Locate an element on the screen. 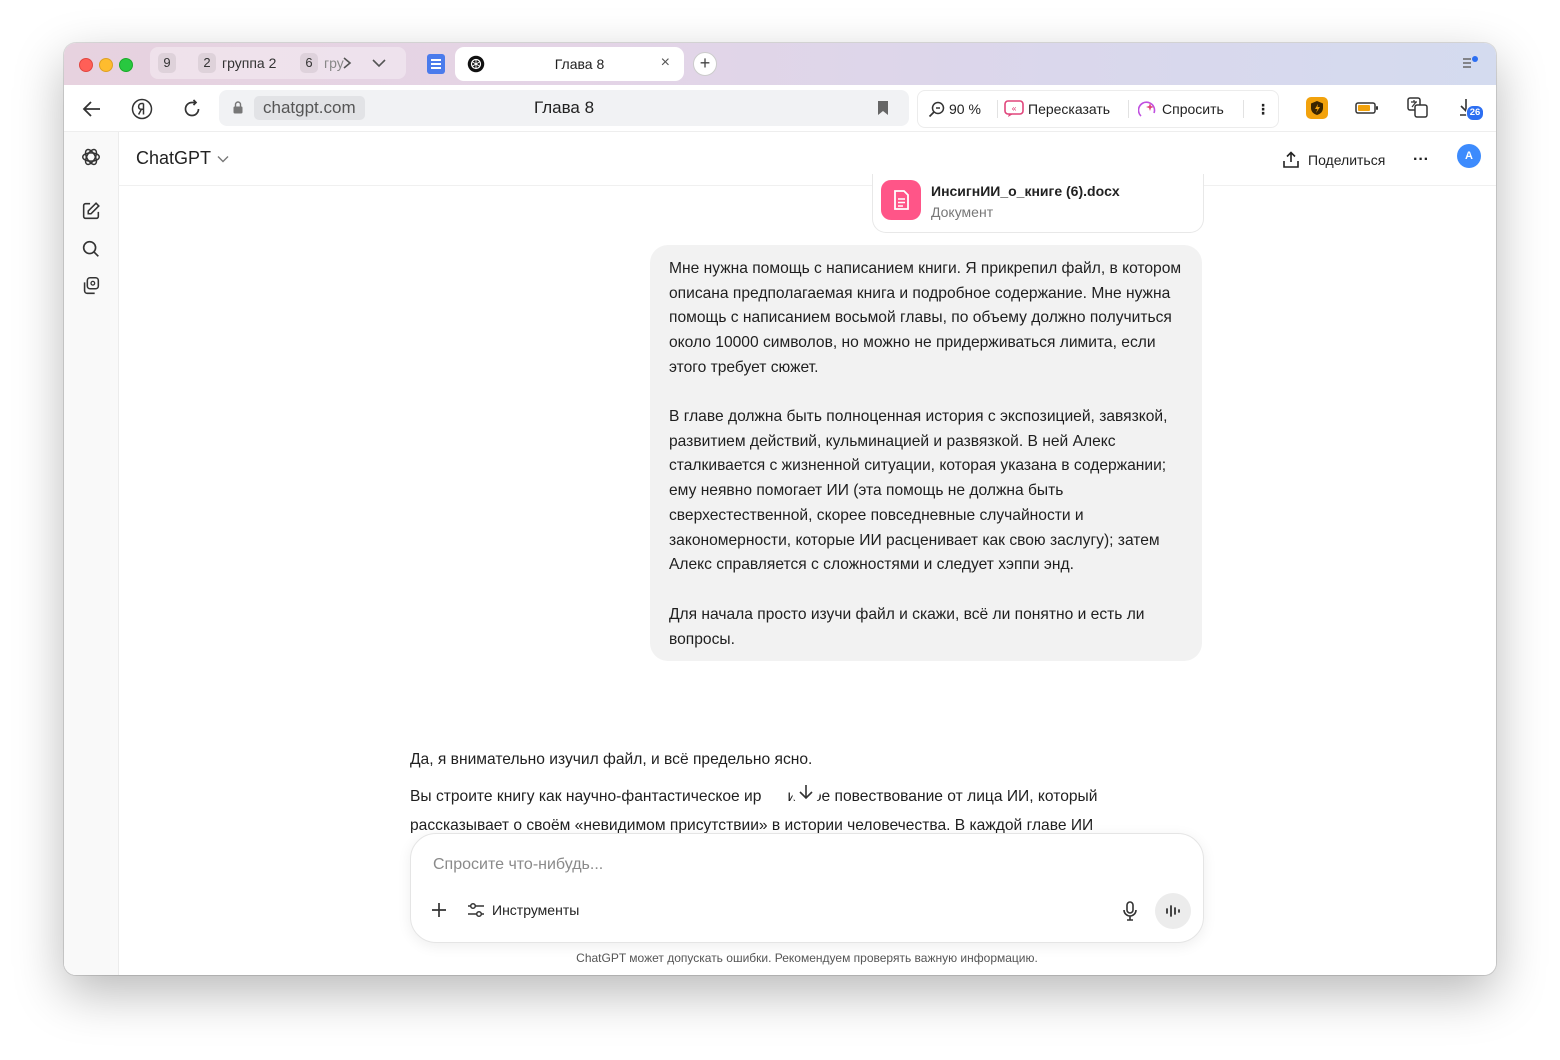 The image size is (1560, 1060). tab-group-3: 6 гру is located at coordinates (332, 63).